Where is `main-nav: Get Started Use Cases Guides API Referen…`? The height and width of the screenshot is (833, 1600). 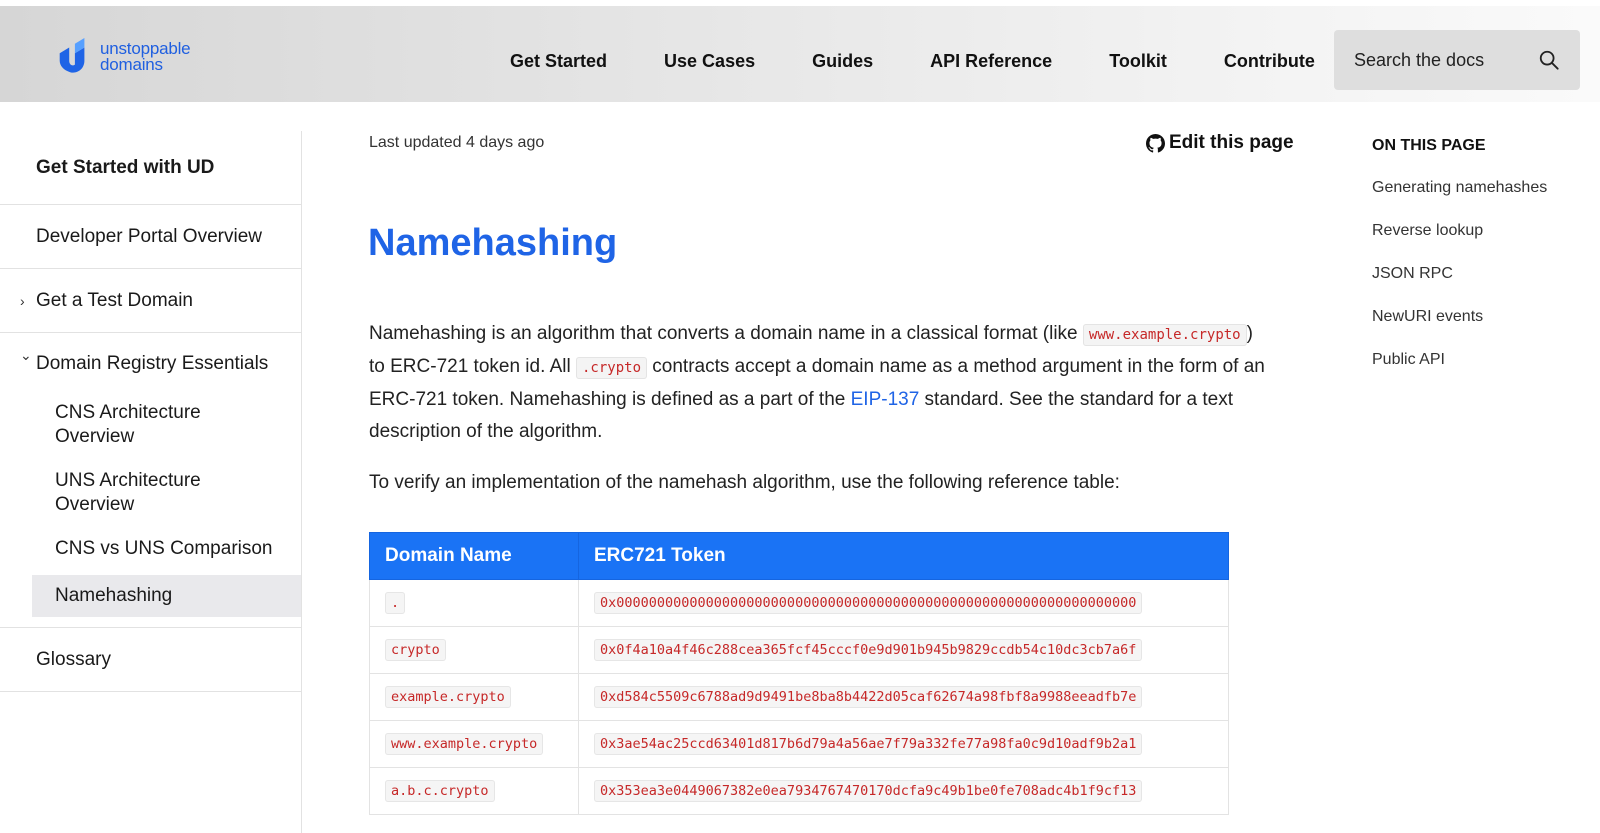
main-nav: Get Started Use Cases Guides API Referen… is located at coordinates (912, 61).